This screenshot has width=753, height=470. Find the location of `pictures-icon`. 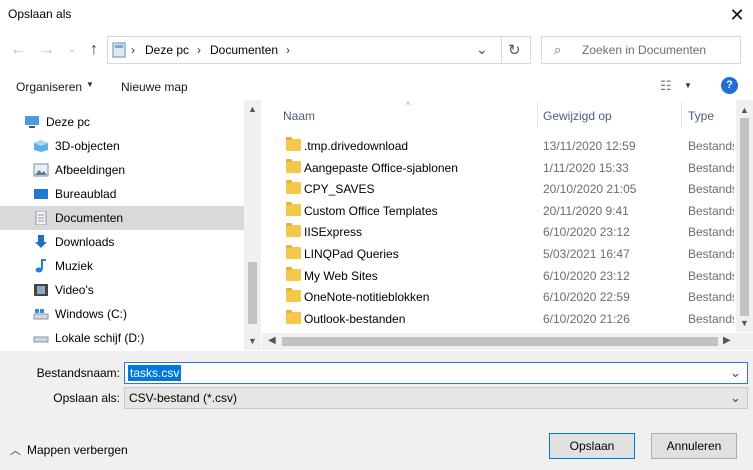

pictures-icon is located at coordinates (41, 170).